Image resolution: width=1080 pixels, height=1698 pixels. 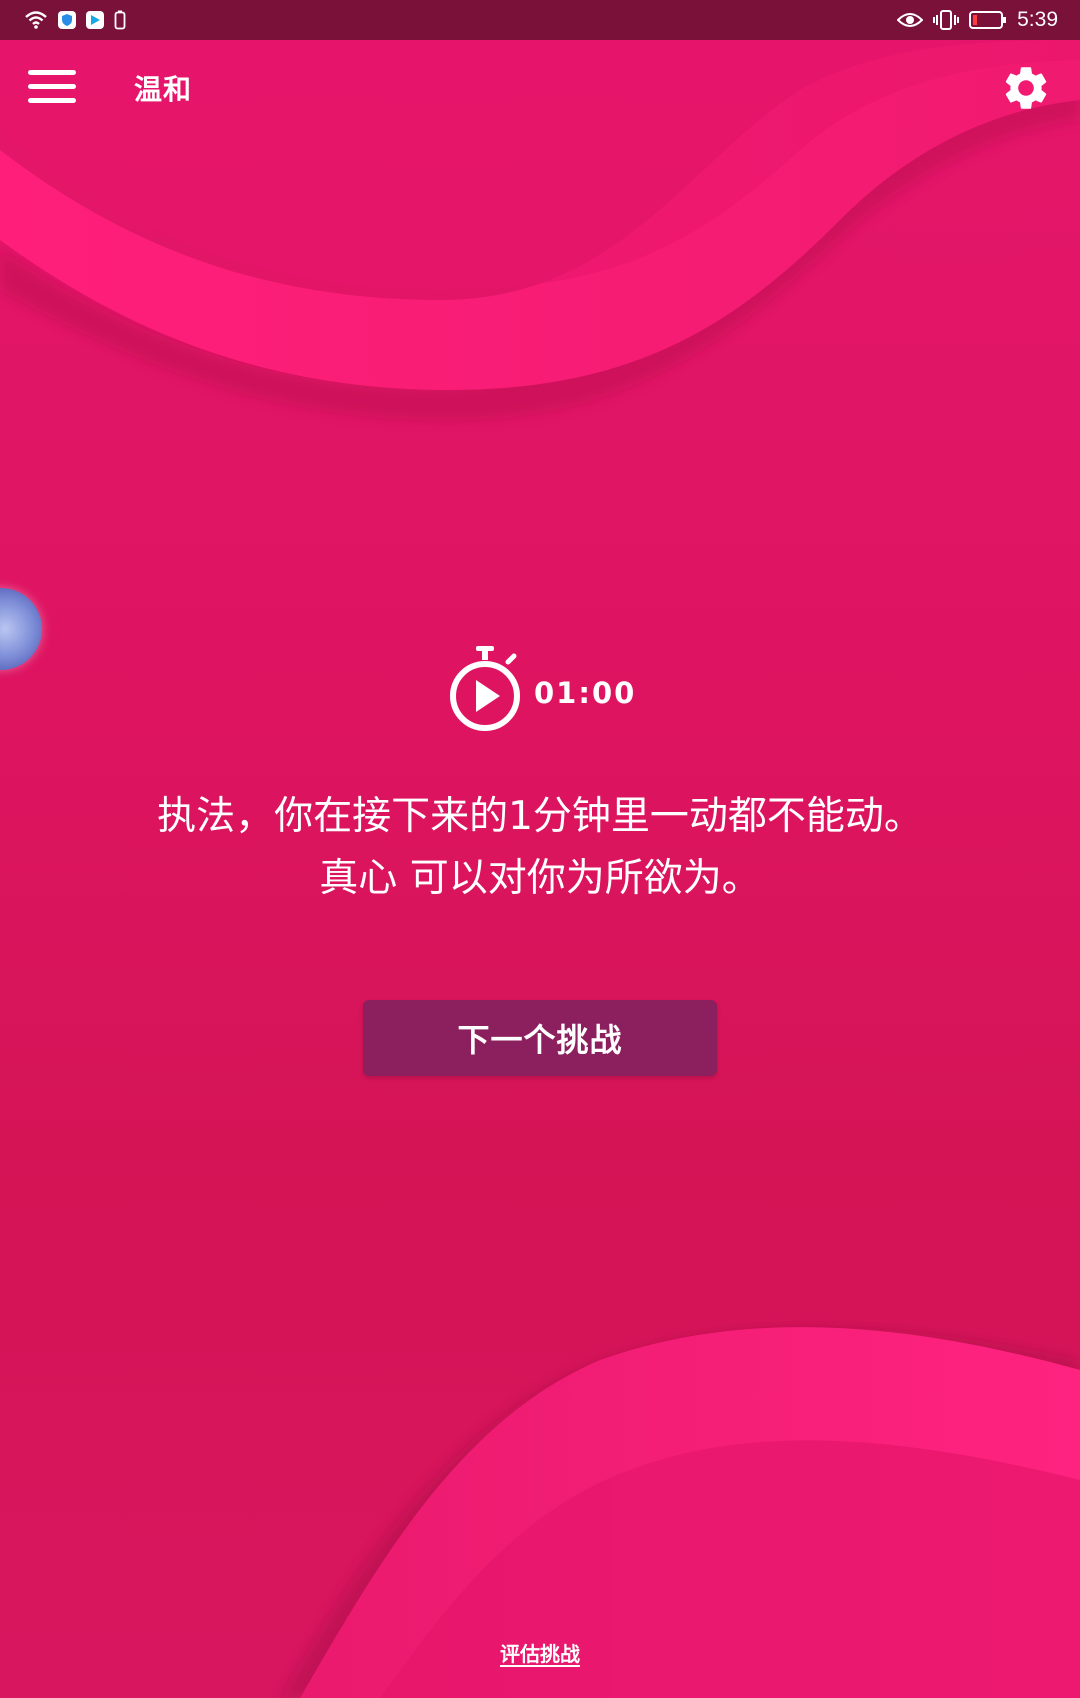 I want to click on hamburger-menu-icon, so click(x=53, y=88).